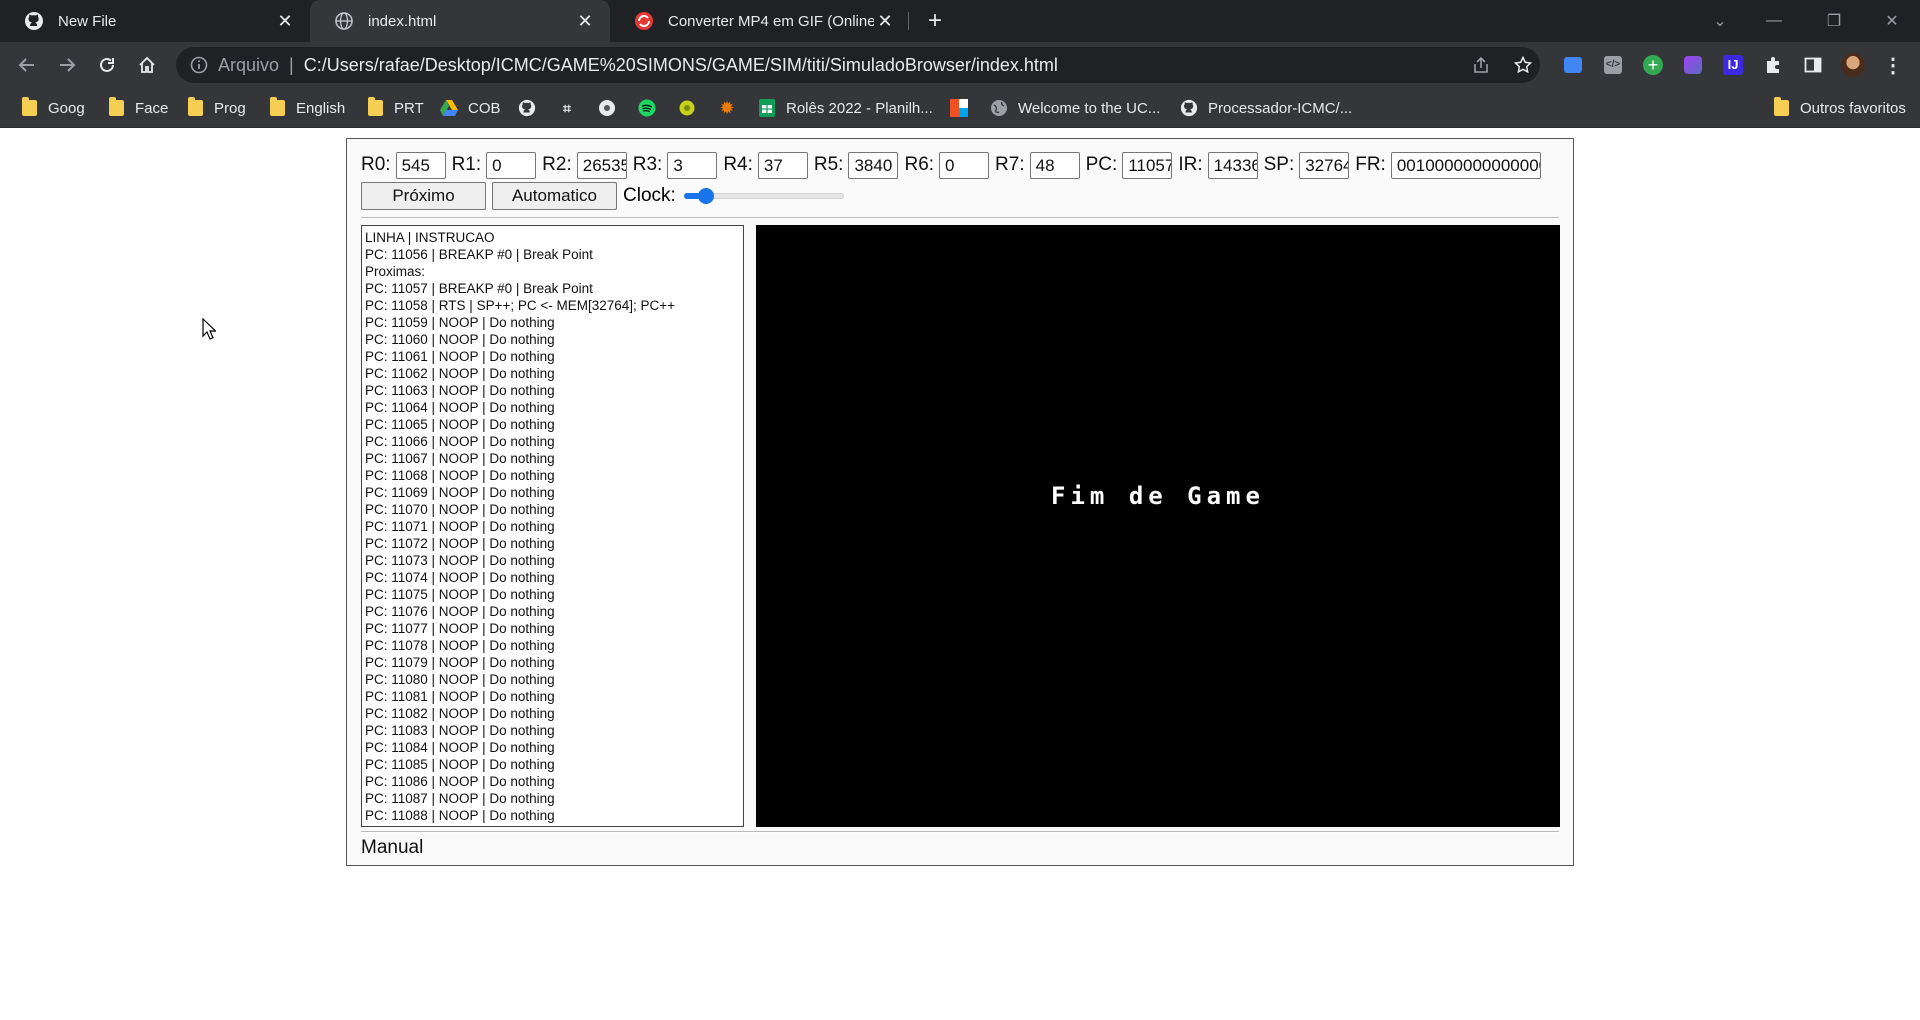 The width and height of the screenshot is (1920, 1020). What do you see at coordinates (1853, 65) in the screenshot?
I see `avatar` at bounding box center [1853, 65].